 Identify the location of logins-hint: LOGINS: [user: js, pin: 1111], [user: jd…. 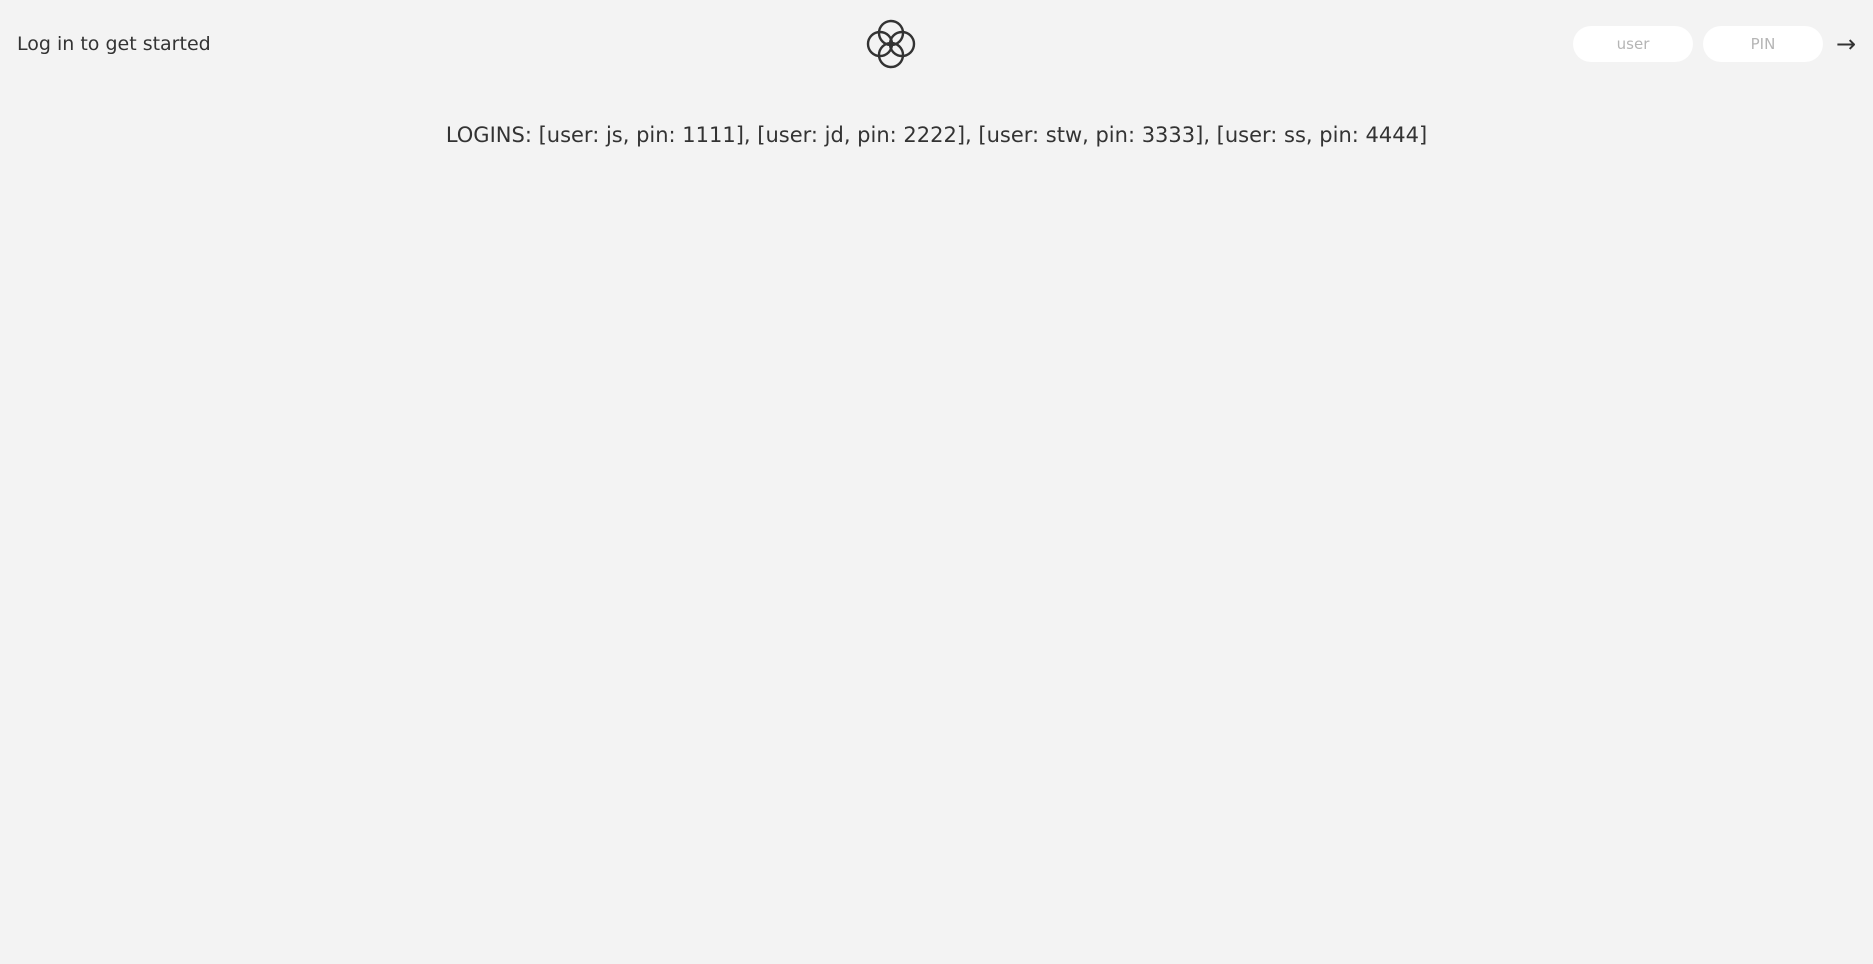
(936, 135).